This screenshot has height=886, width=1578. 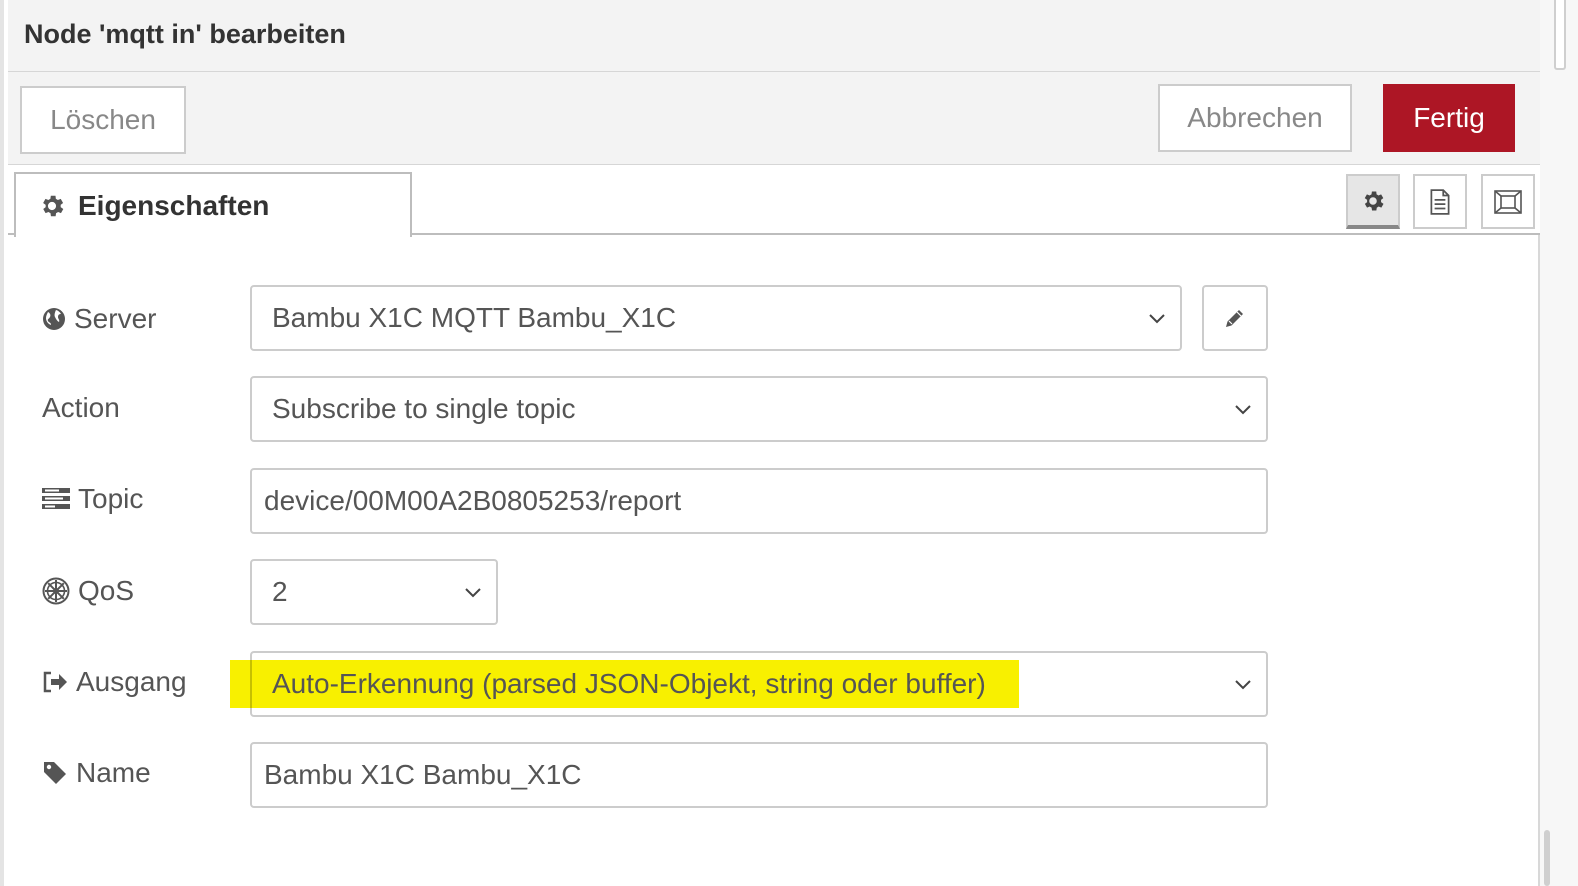 What do you see at coordinates (54, 319) in the screenshot?
I see `globe-icon` at bounding box center [54, 319].